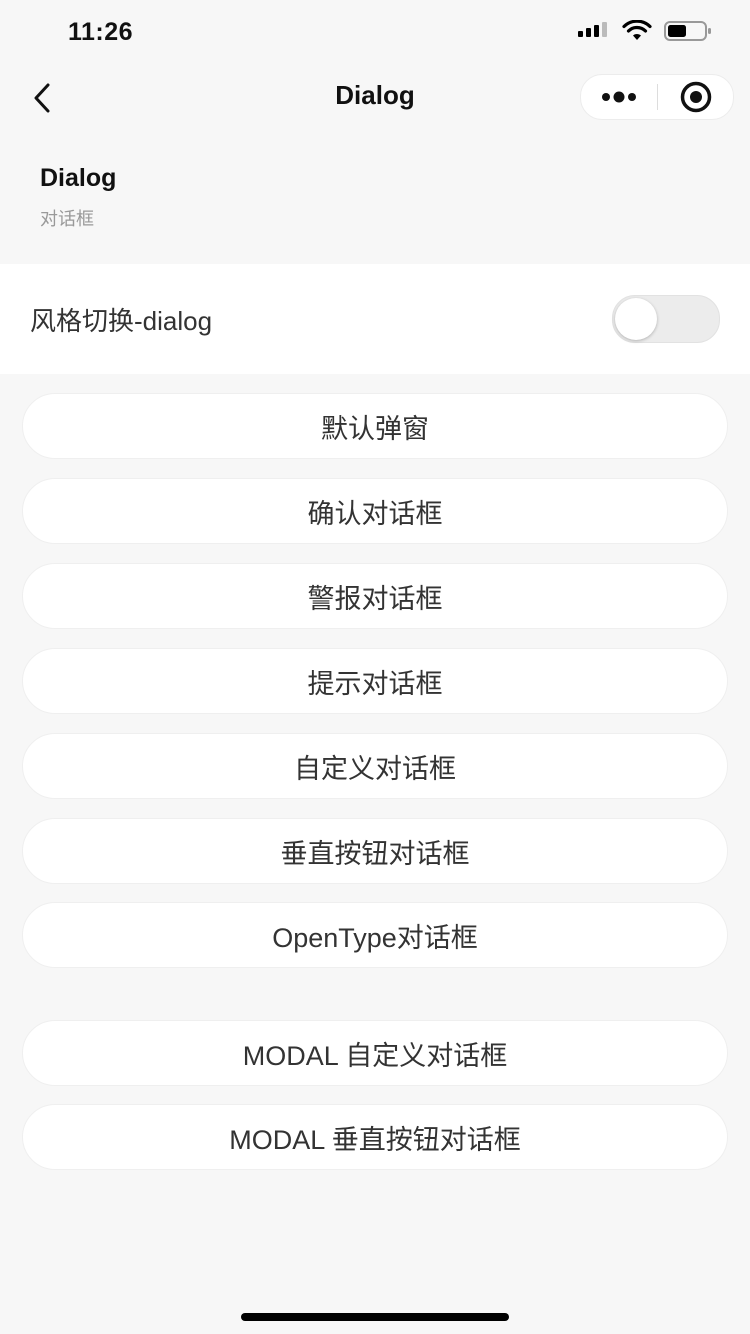  I want to click on target-close-icon, so click(695, 97).